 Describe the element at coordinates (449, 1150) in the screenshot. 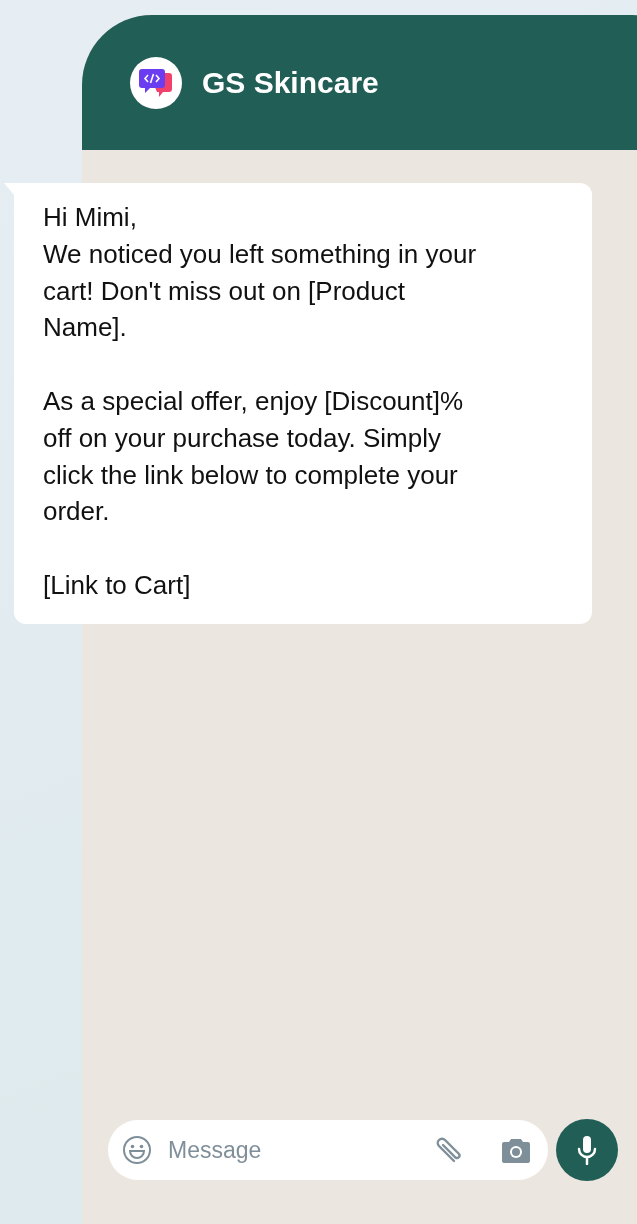

I see `paperclip-icon` at that location.